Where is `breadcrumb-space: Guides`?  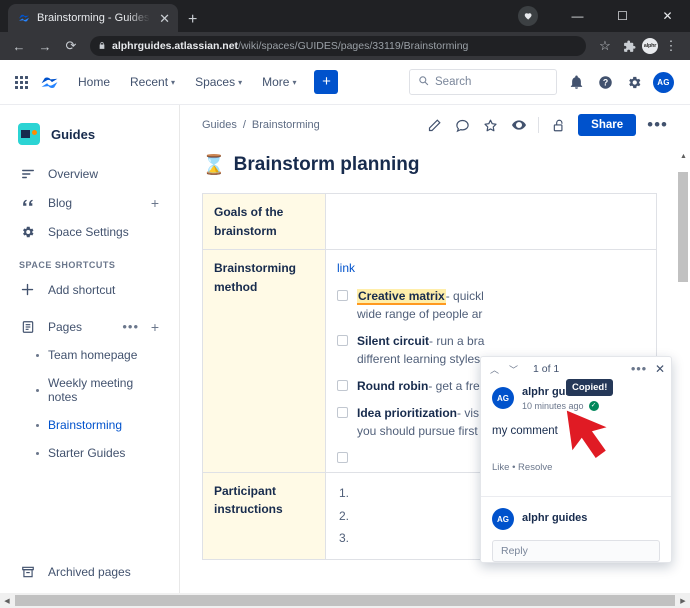
breadcrumb-space: Guides is located at coordinates (219, 125).